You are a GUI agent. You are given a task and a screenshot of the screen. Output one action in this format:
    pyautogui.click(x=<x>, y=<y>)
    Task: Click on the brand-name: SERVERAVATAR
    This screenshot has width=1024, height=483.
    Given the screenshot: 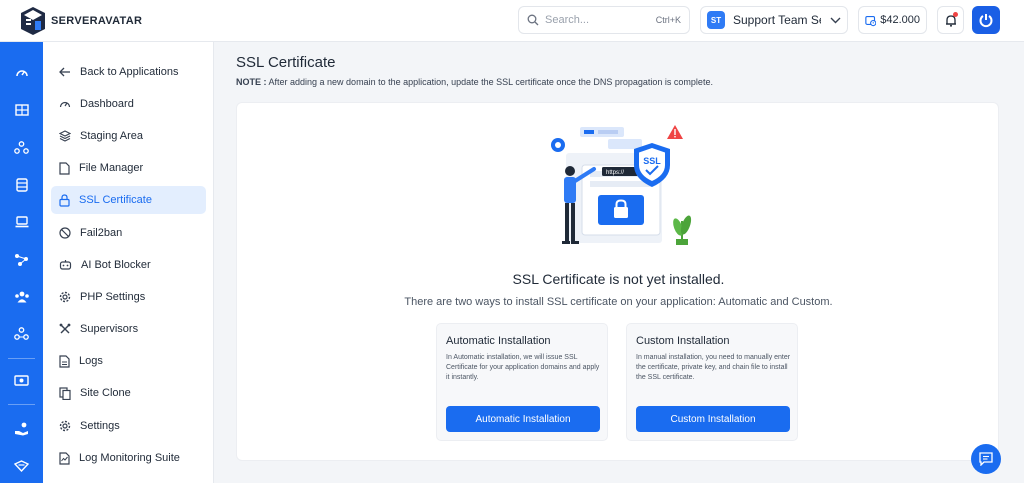 What is the action you would take?
    pyautogui.click(x=97, y=21)
    